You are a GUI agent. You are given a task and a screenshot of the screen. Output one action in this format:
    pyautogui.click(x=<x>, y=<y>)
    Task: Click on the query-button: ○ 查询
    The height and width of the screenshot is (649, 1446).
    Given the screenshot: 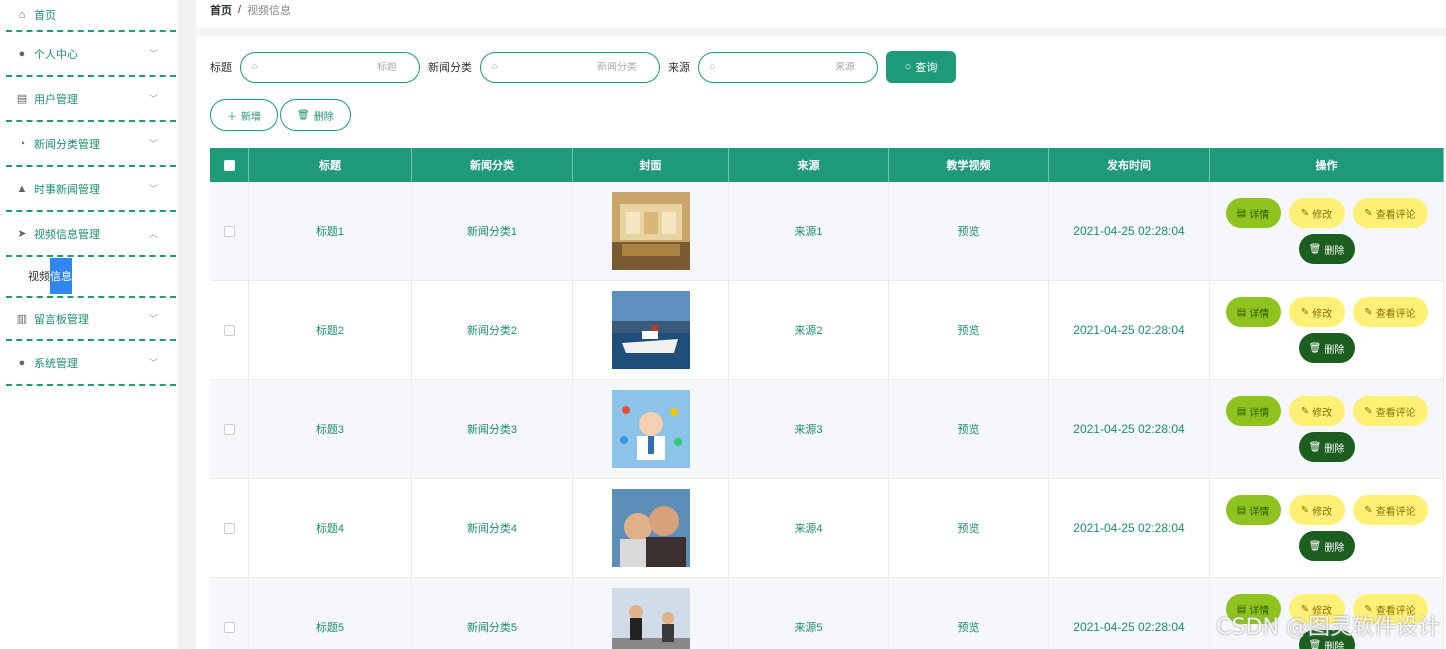 What is the action you would take?
    pyautogui.click(x=921, y=67)
    